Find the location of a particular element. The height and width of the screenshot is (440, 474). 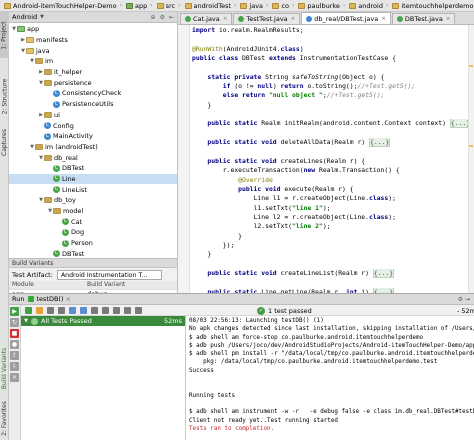

export-results-icon is located at coordinates (116, 310).